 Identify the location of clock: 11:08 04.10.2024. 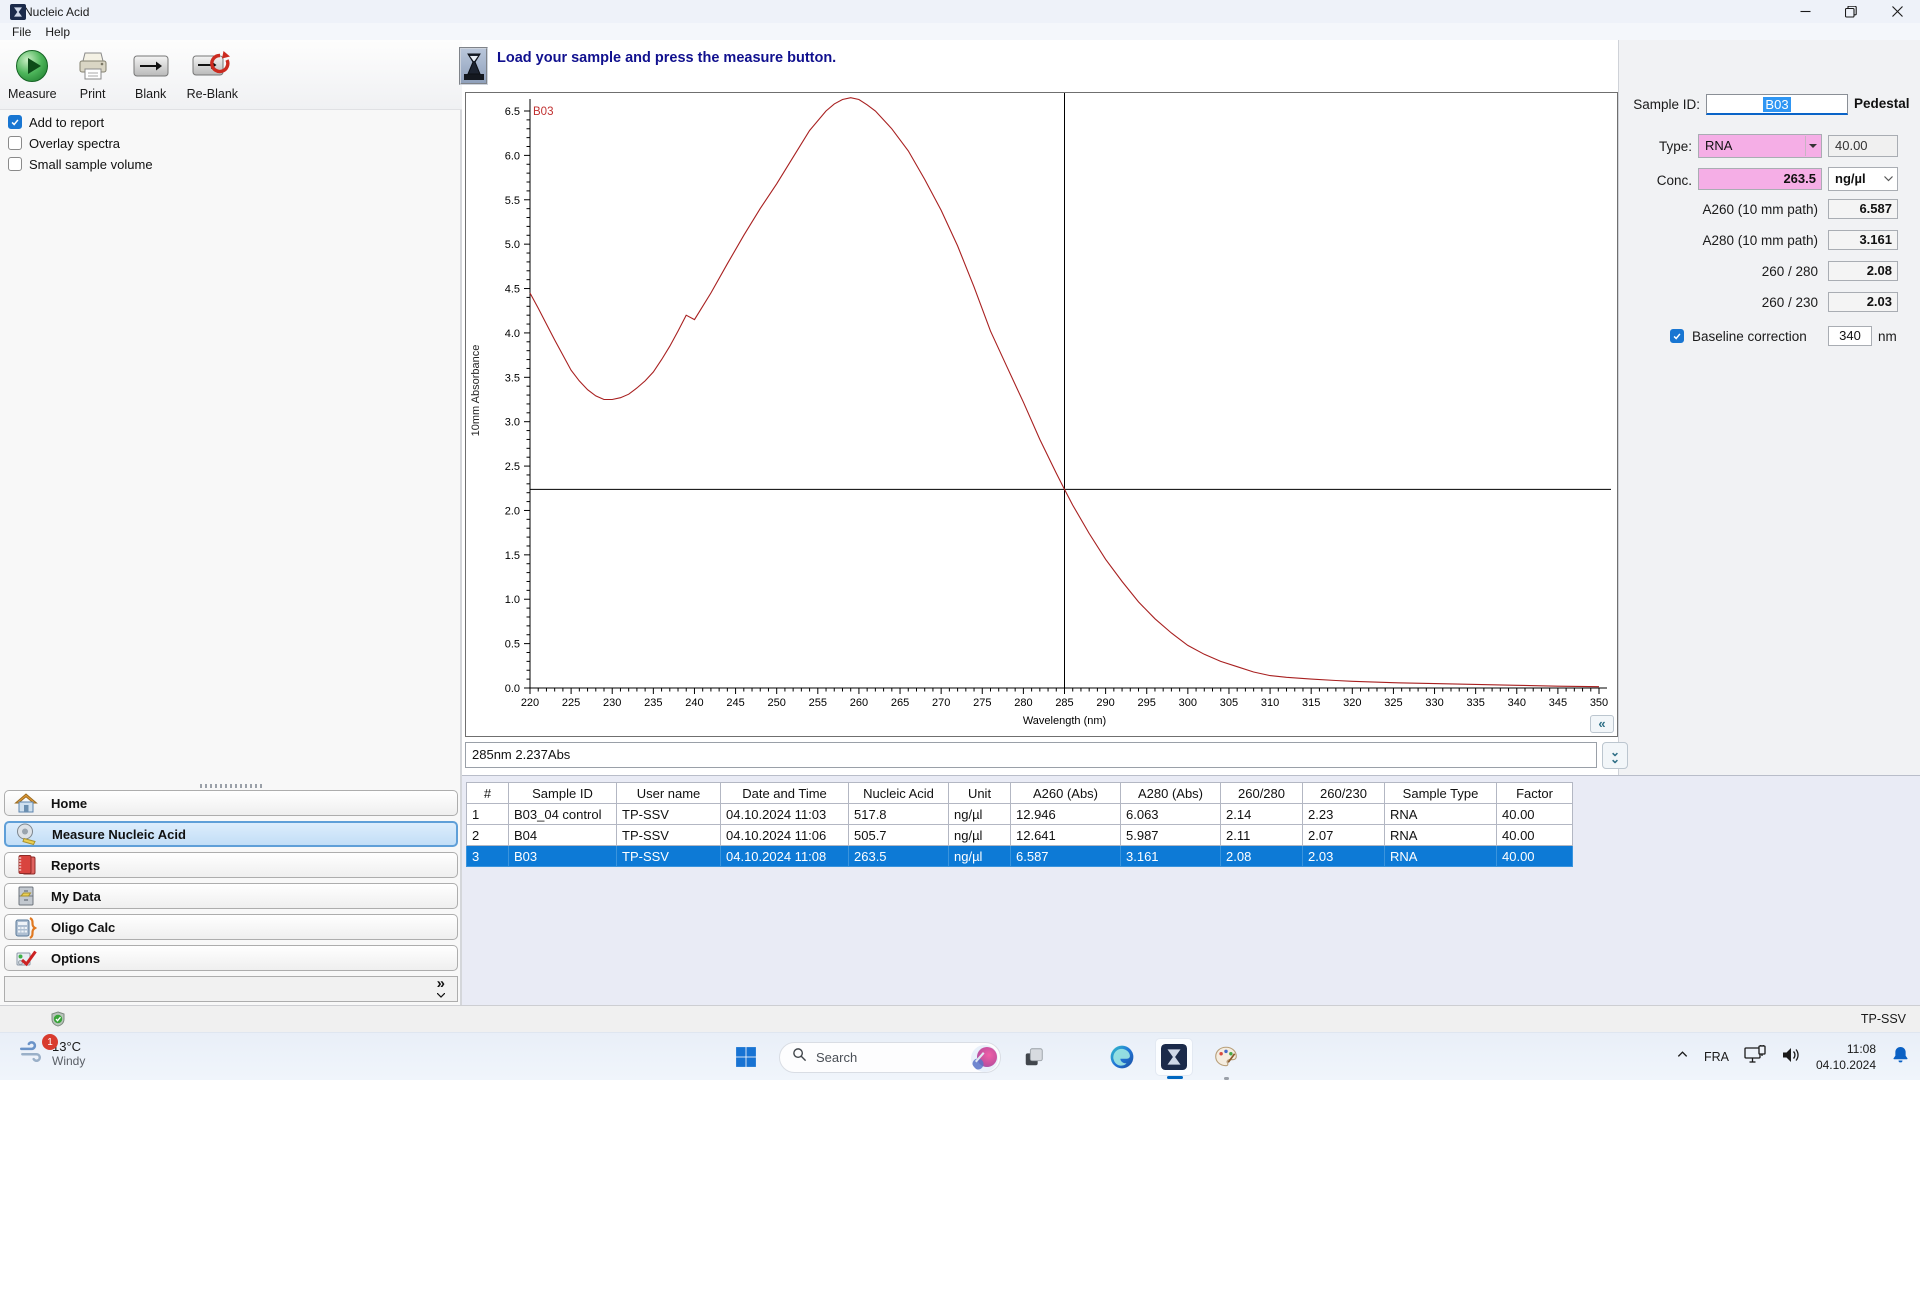
(1846, 1057).